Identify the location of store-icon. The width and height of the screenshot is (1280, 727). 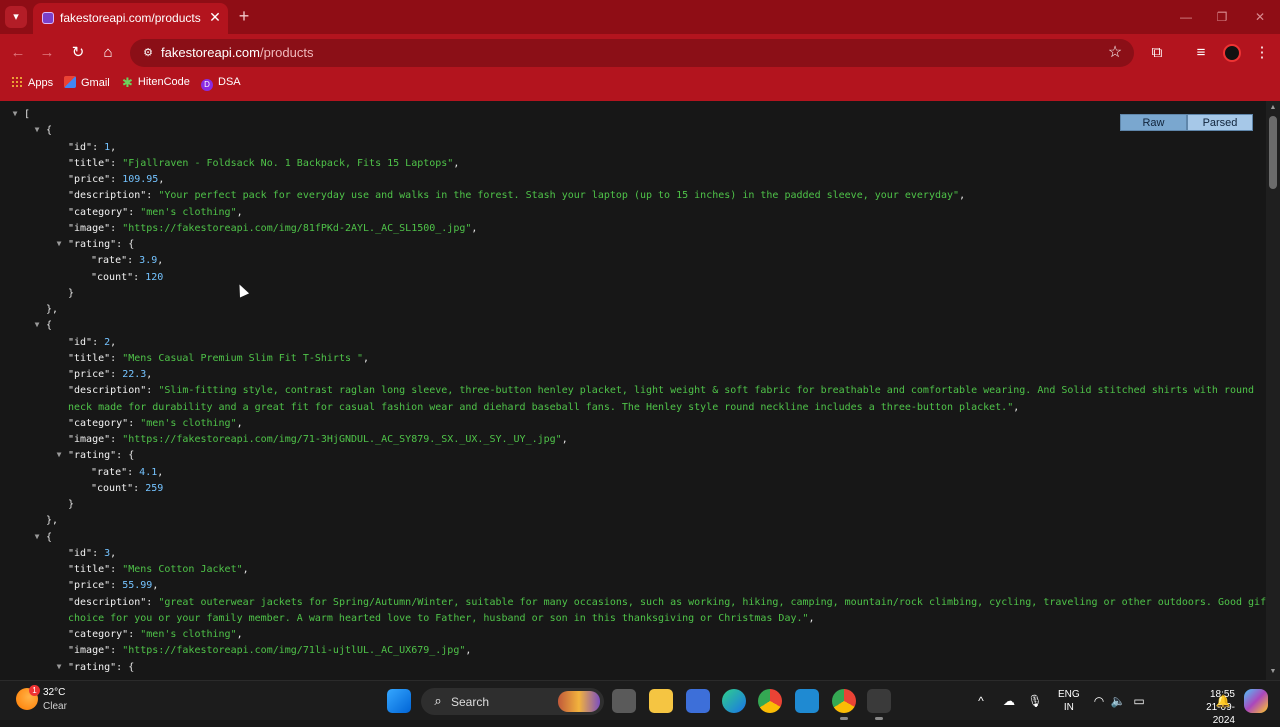
(698, 701).